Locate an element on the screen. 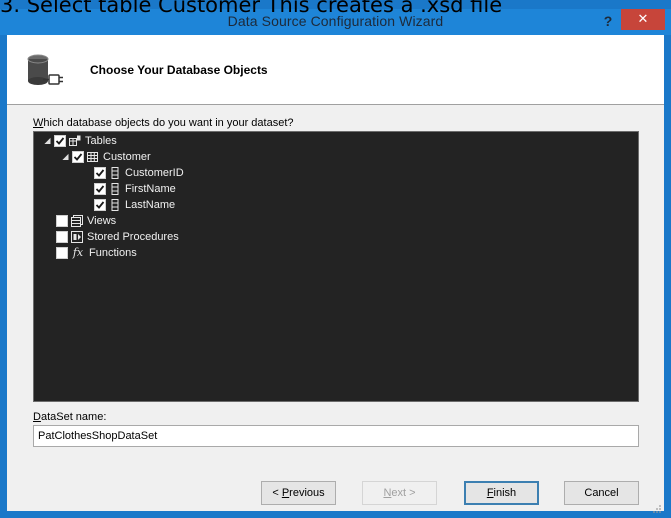  dataset-name-input is located at coordinates (336, 436).